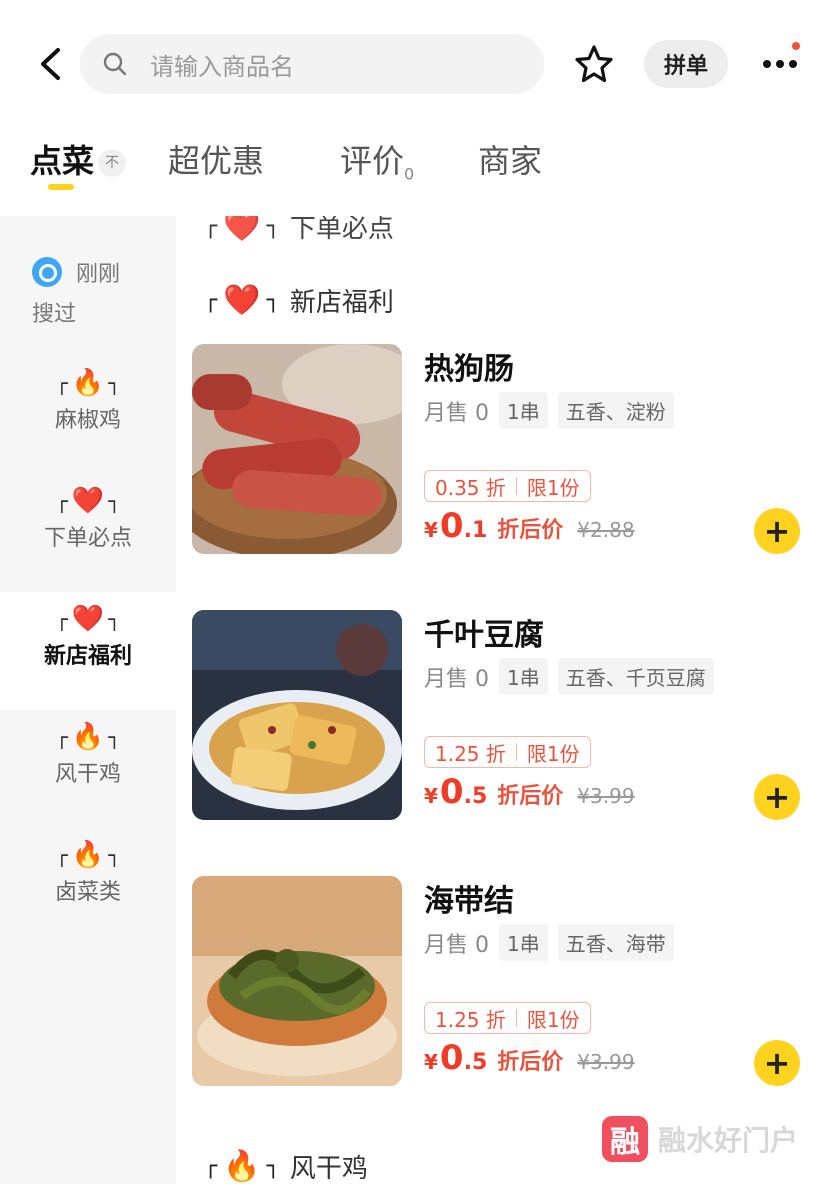 The width and height of the screenshot is (828, 1184). I want to click on sidebar-item-recent-search: 刚刚 搜过, so click(102, 292).